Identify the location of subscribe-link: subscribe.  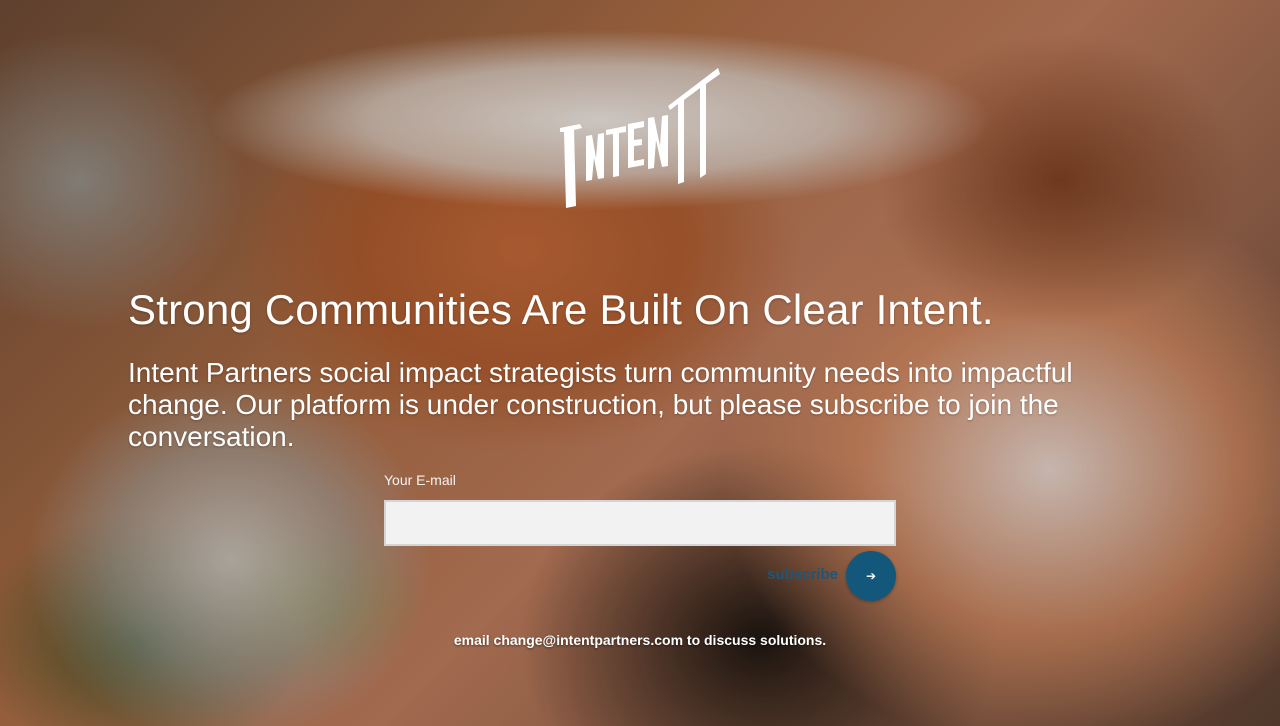
(802, 574).